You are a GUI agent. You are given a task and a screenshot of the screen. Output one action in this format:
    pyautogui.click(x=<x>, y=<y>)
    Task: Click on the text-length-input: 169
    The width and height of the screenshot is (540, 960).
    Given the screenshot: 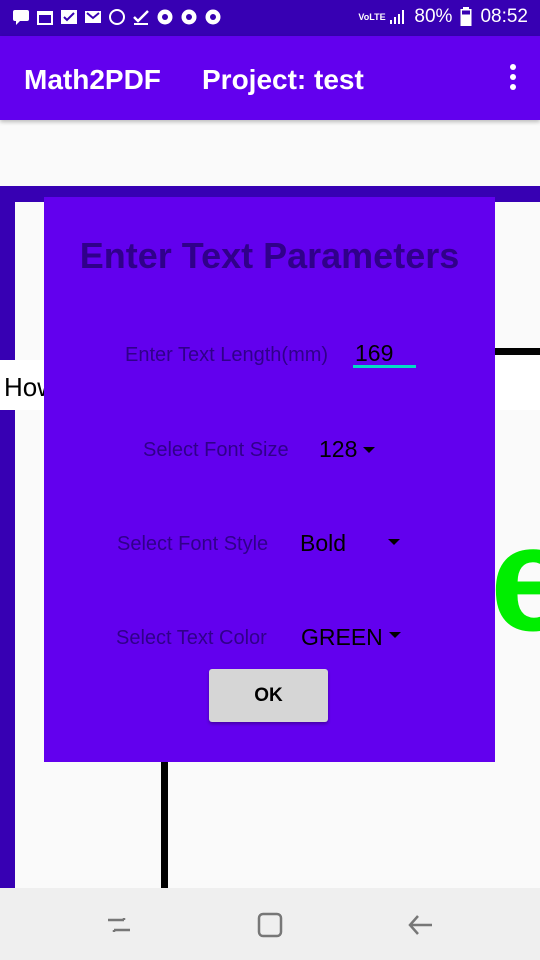 What is the action you would take?
    pyautogui.click(x=374, y=353)
    